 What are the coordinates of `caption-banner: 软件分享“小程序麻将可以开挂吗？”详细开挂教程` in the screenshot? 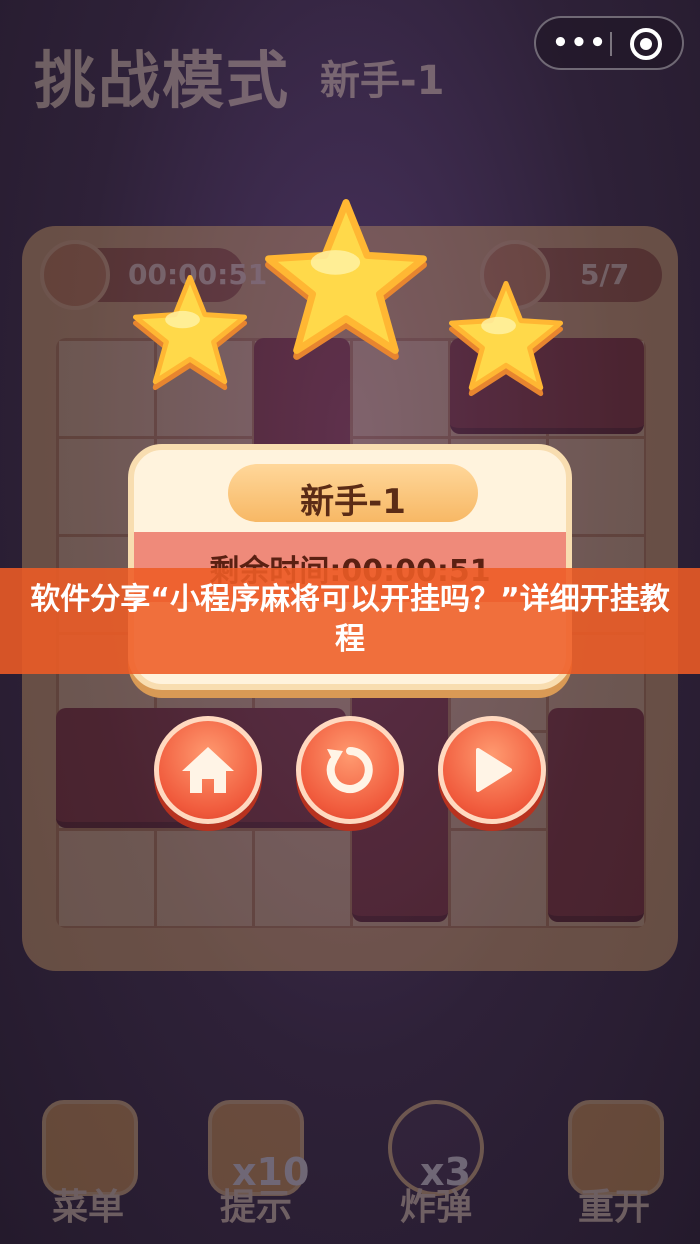 It's located at (350, 621).